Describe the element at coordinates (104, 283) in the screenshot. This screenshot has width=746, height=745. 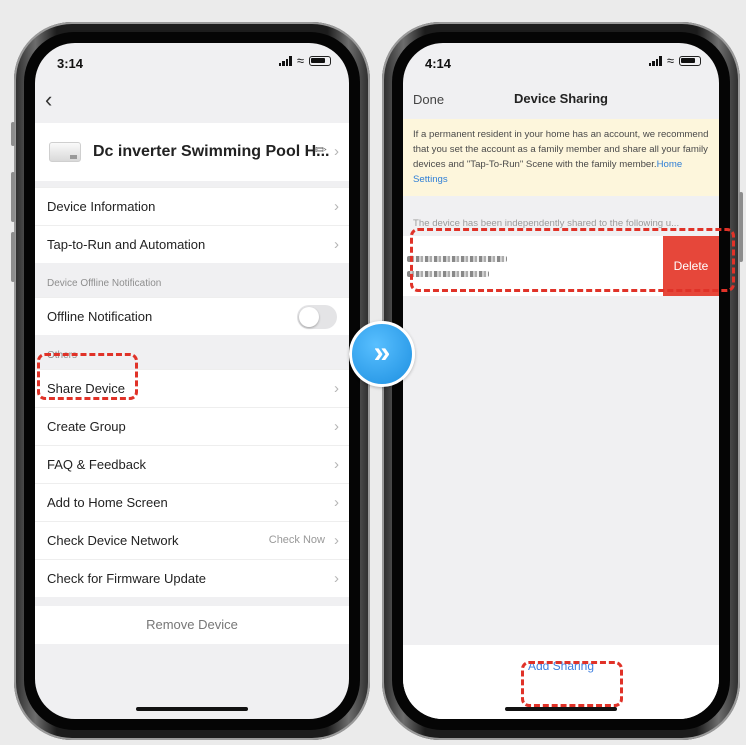
I see `section-header-offline: Device Offline Notification` at that location.